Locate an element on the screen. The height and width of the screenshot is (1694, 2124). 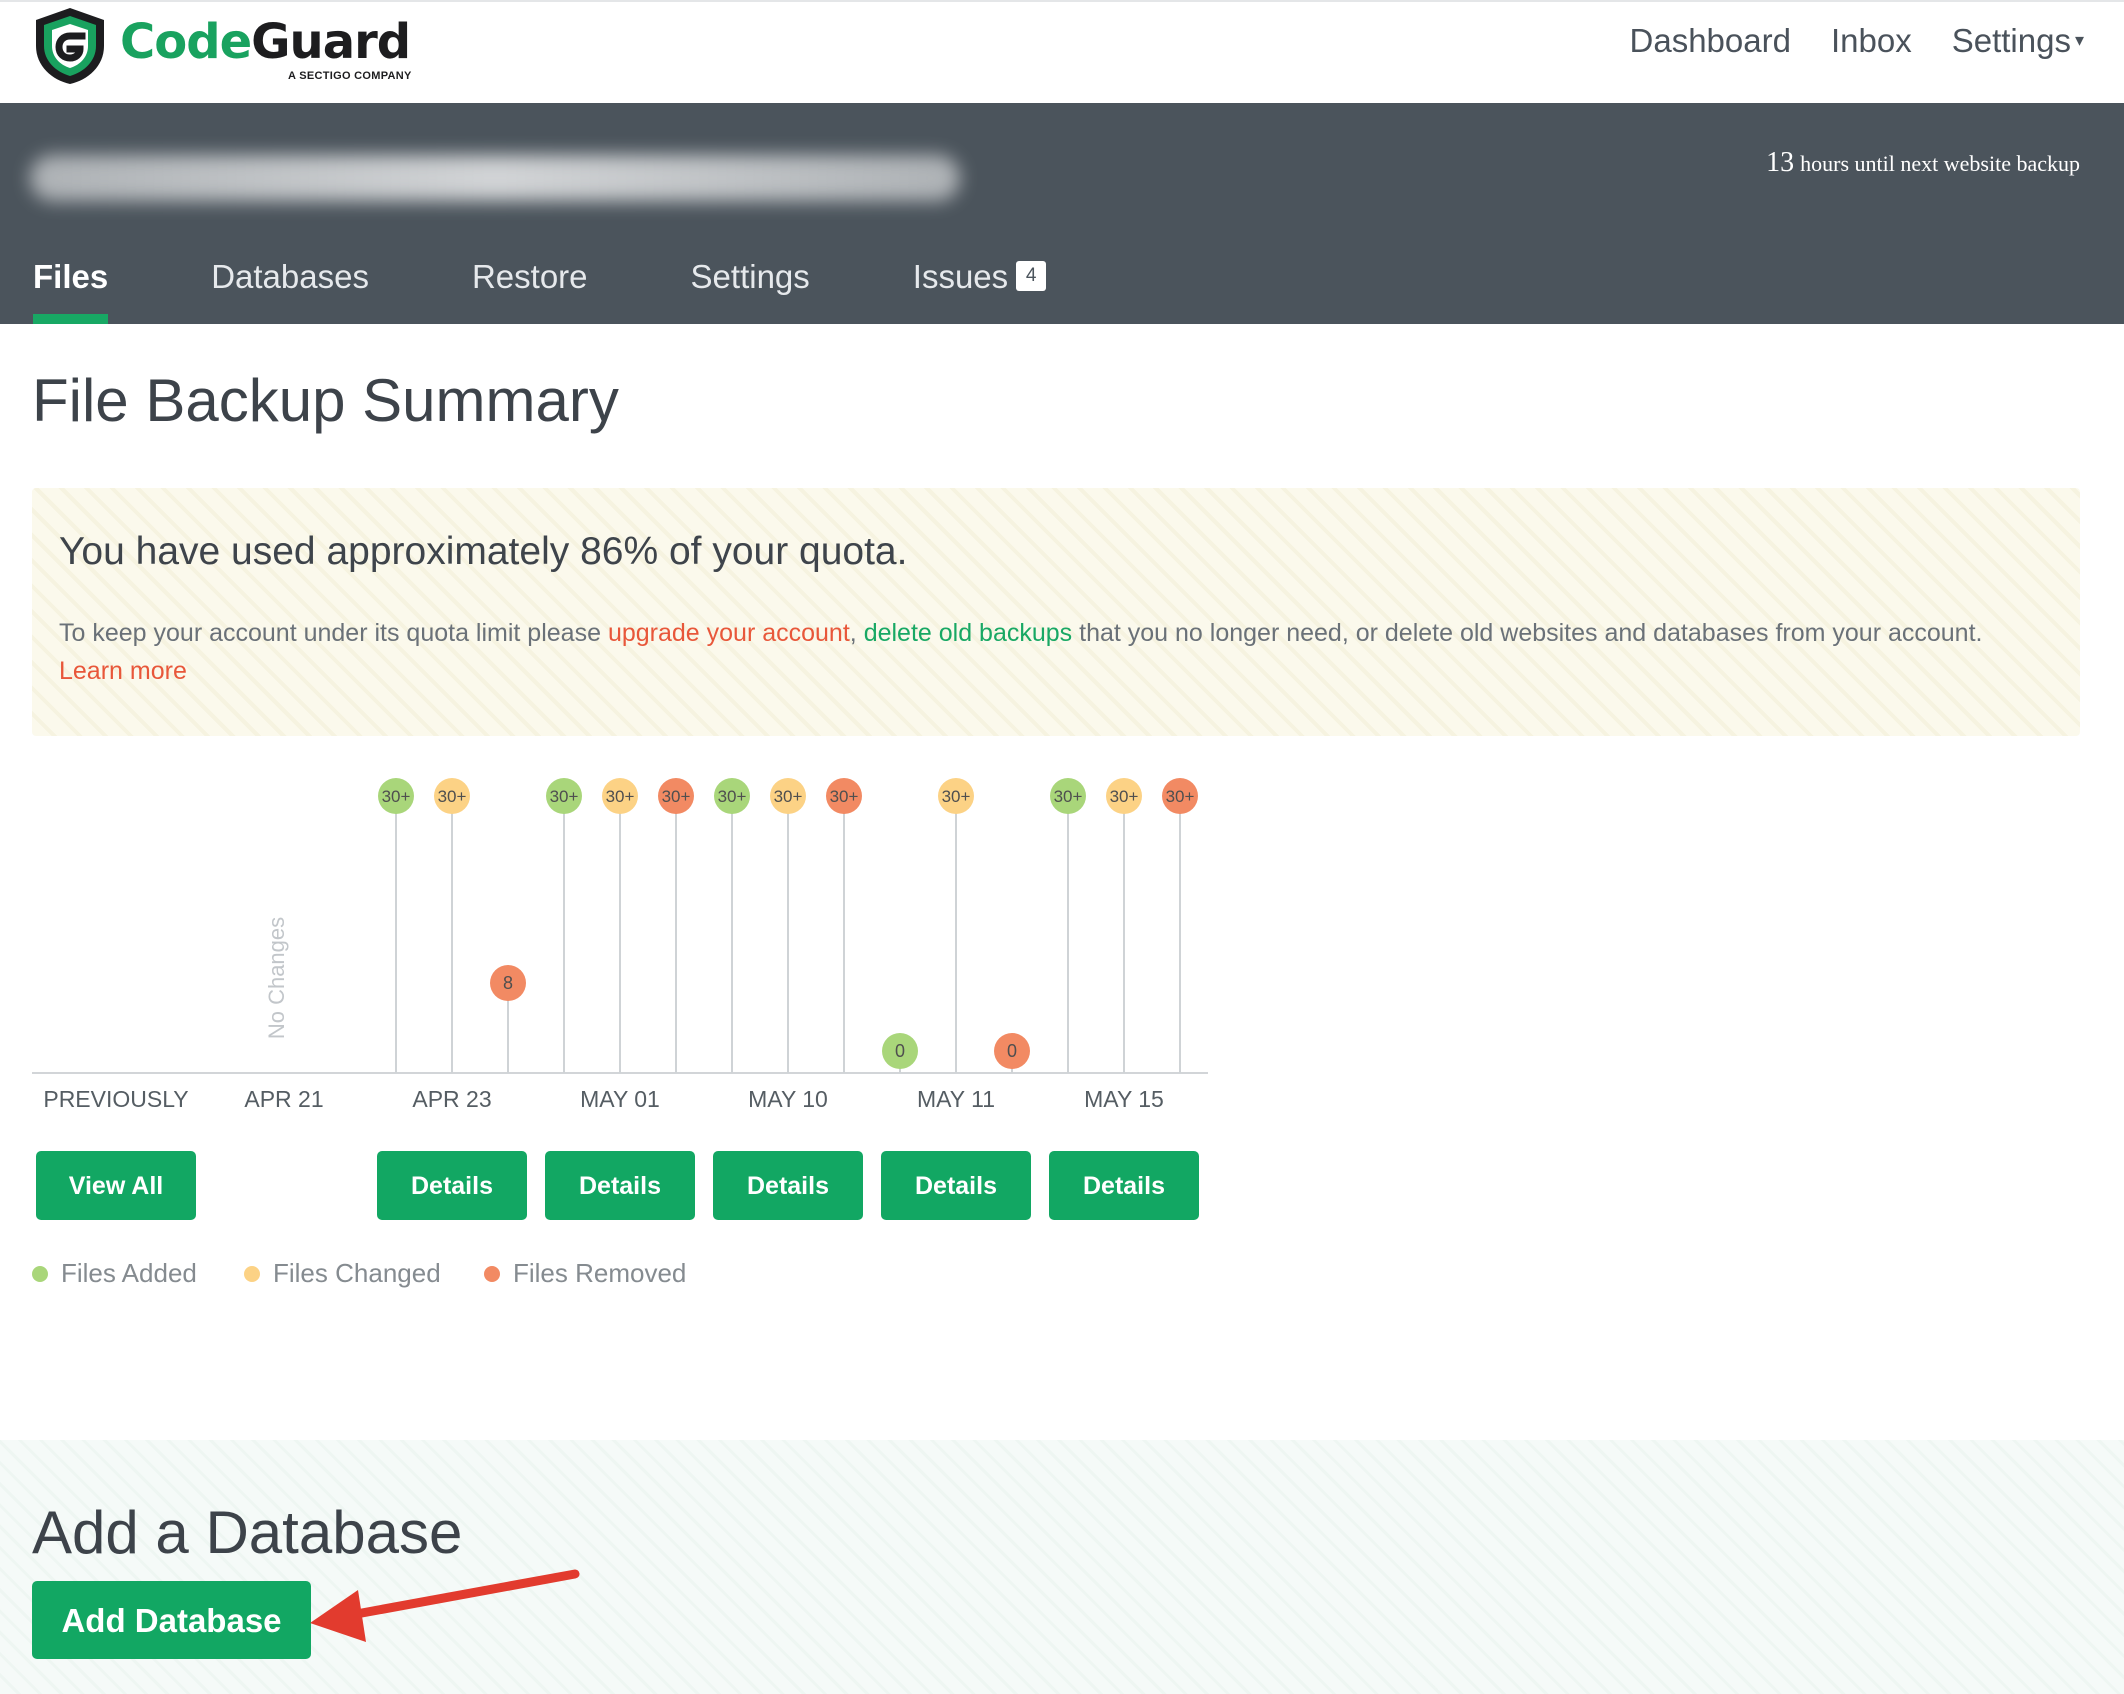
backup-countdown: 13 hours until next website backup is located at coordinates (1923, 163).